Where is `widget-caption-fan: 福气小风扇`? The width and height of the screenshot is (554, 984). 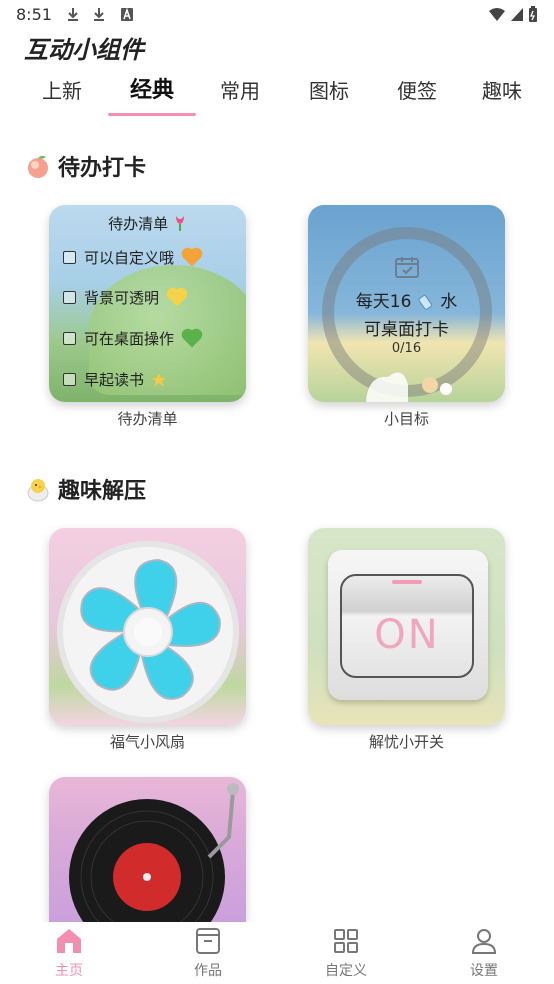 widget-caption-fan: 福气小风扇 is located at coordinates (147, 742).